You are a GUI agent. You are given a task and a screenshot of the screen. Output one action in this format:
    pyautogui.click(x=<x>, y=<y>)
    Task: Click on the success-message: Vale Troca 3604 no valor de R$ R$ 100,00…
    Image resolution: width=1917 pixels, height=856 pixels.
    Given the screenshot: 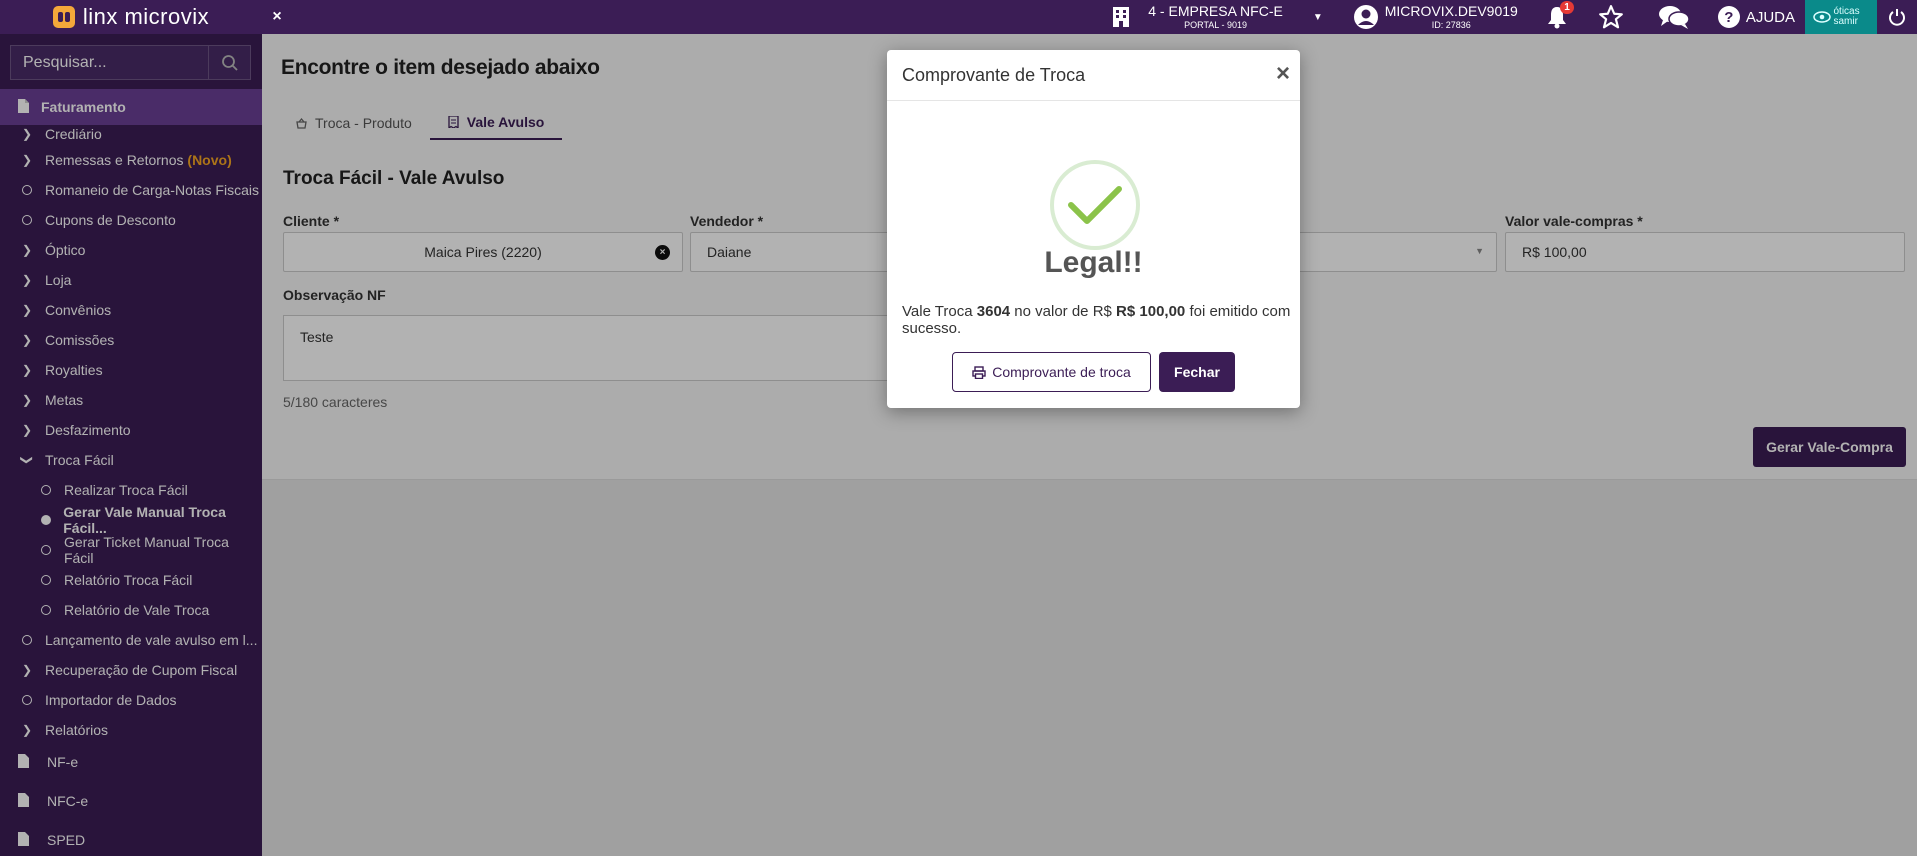 What is the action you would take?
    pyautogui.click(x=1097, y=320)
    